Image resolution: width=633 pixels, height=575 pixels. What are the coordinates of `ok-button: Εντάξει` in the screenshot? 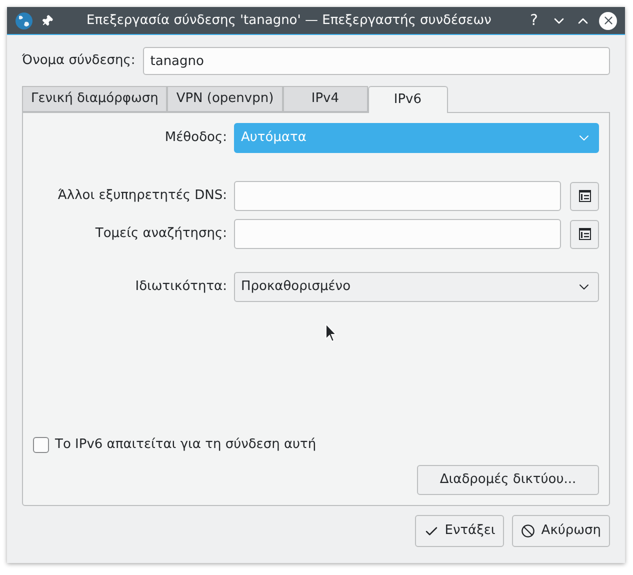 It's located at (459, 531).